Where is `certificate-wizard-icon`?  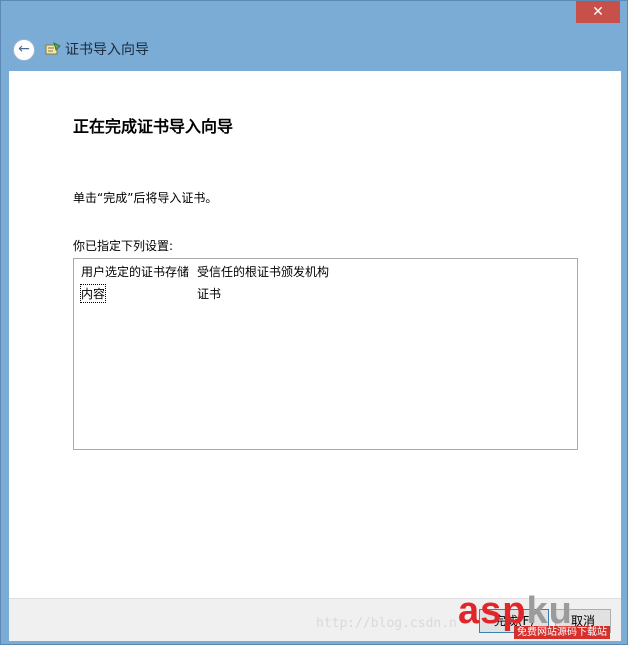 certificate-wizard-icon is located at coordinates (53, 48).